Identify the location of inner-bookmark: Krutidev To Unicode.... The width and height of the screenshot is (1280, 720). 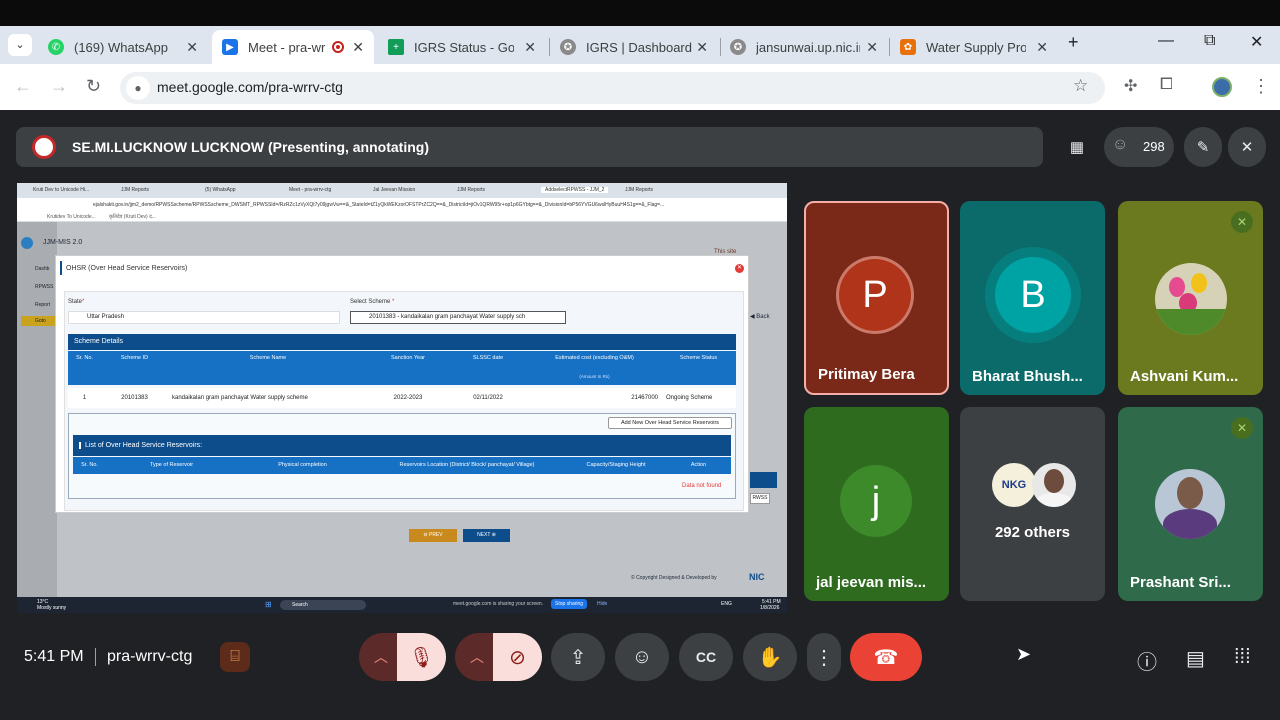
(71, 217).